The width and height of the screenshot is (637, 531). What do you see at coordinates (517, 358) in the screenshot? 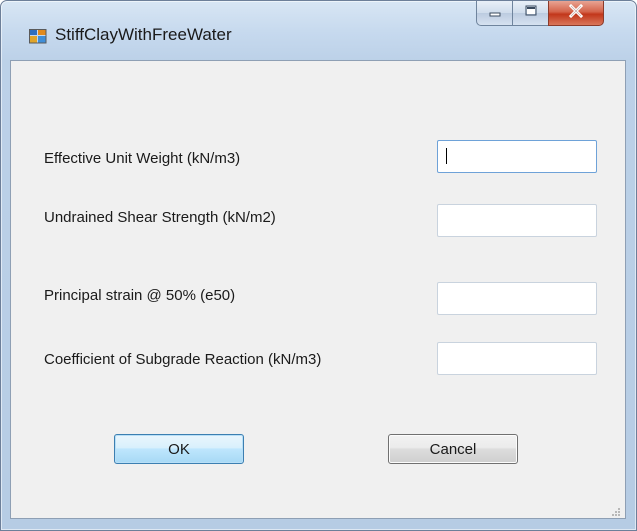
I see `subgrade-reaction-input` at bounding box center [517, 358].